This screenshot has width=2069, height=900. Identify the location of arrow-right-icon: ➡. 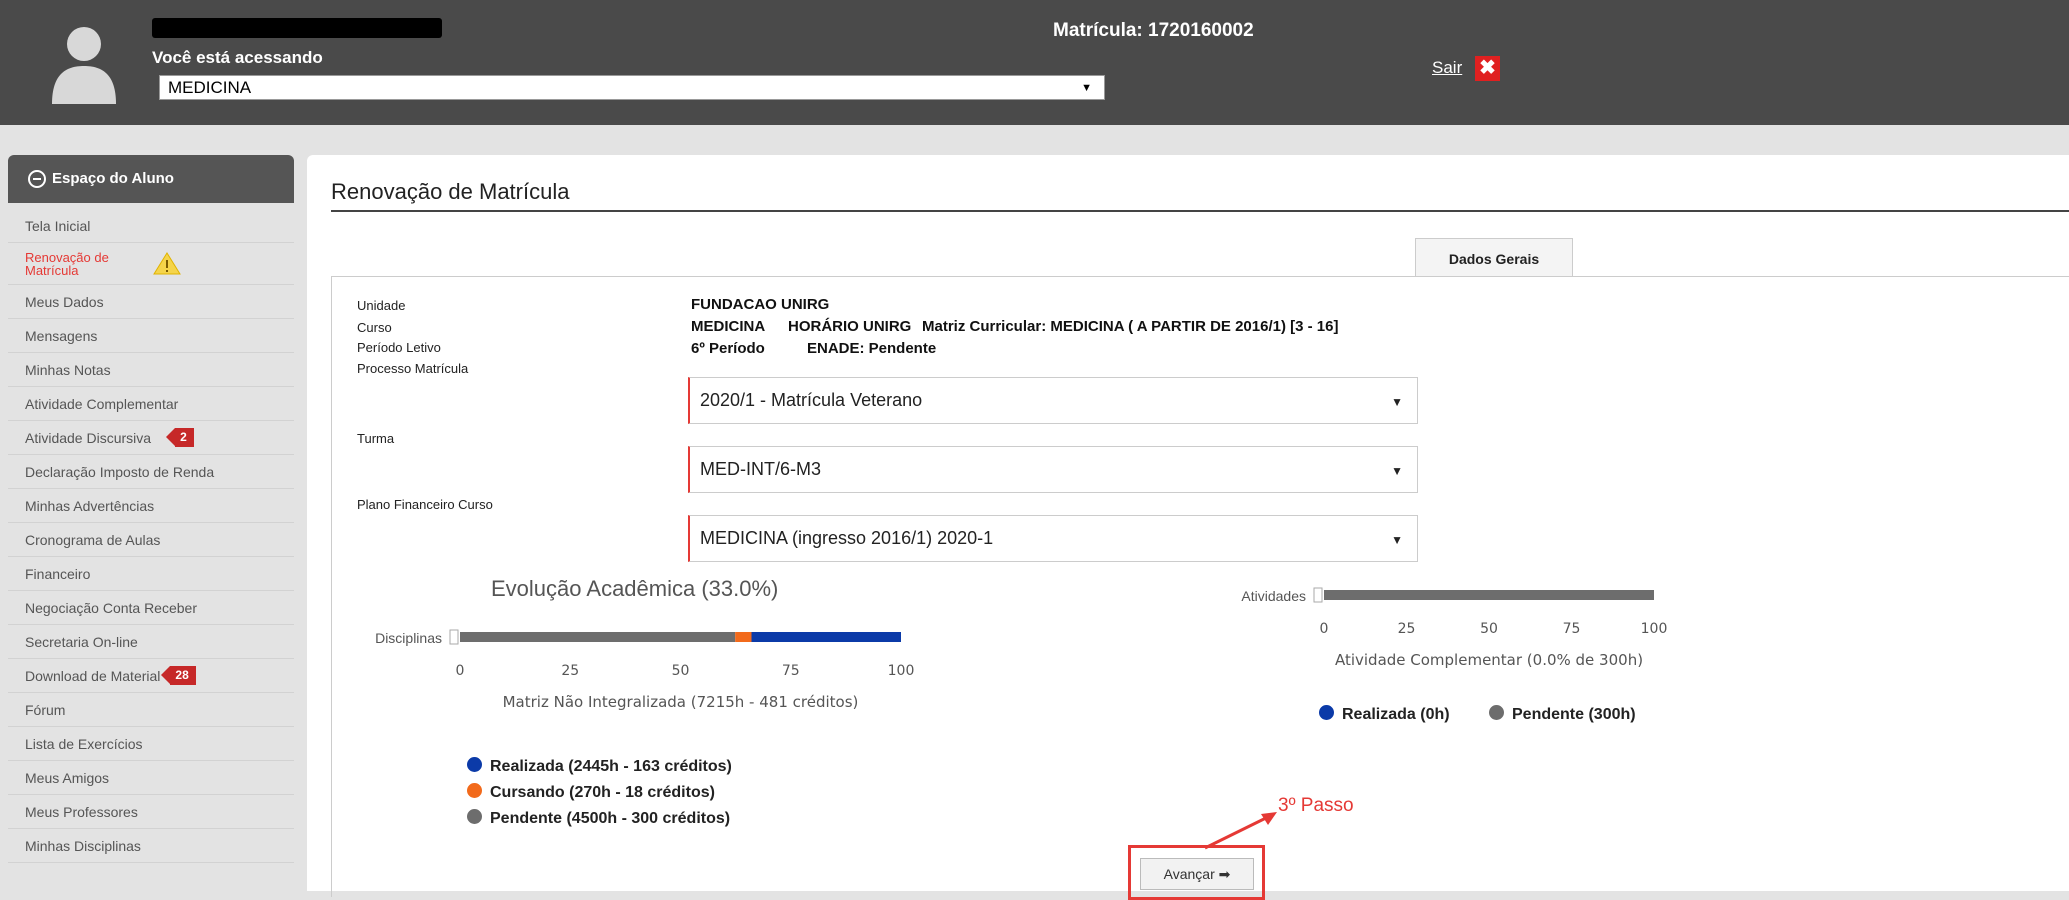
(1224, 874).